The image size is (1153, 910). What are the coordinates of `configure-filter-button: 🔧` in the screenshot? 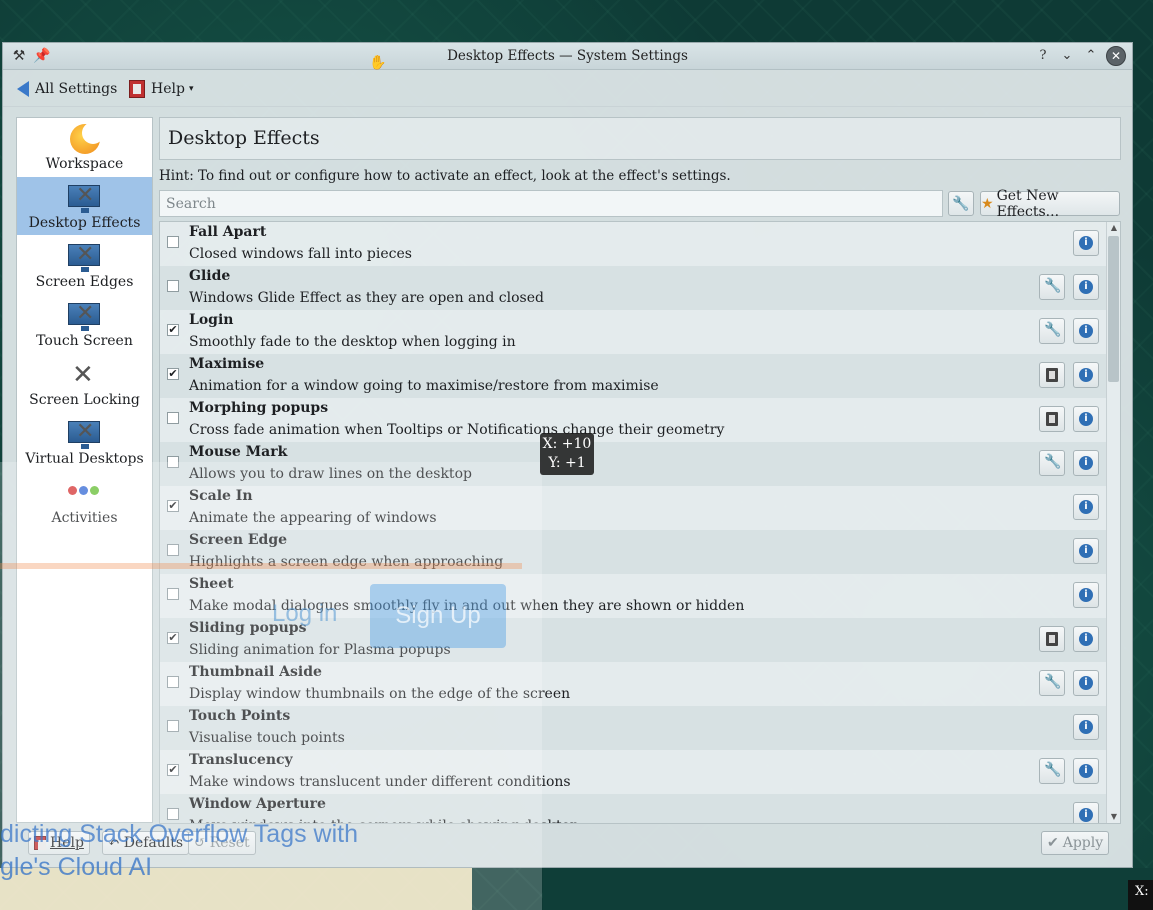 It's located at (961, 203).